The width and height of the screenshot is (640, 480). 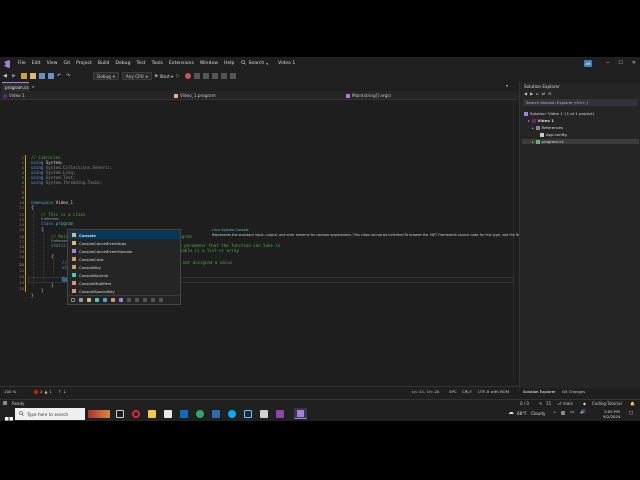 I want to click on git-branch: main, so click(x=568, y=403).